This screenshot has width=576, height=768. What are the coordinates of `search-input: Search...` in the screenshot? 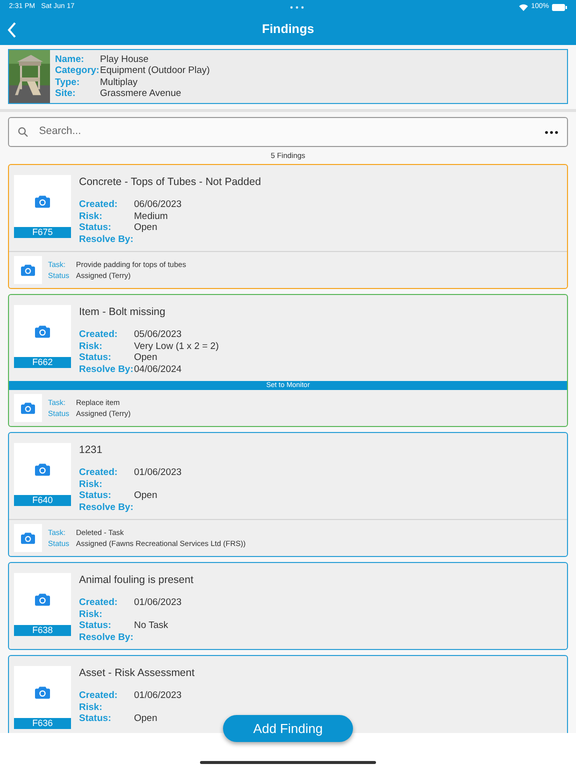 It's located at (292, 132).